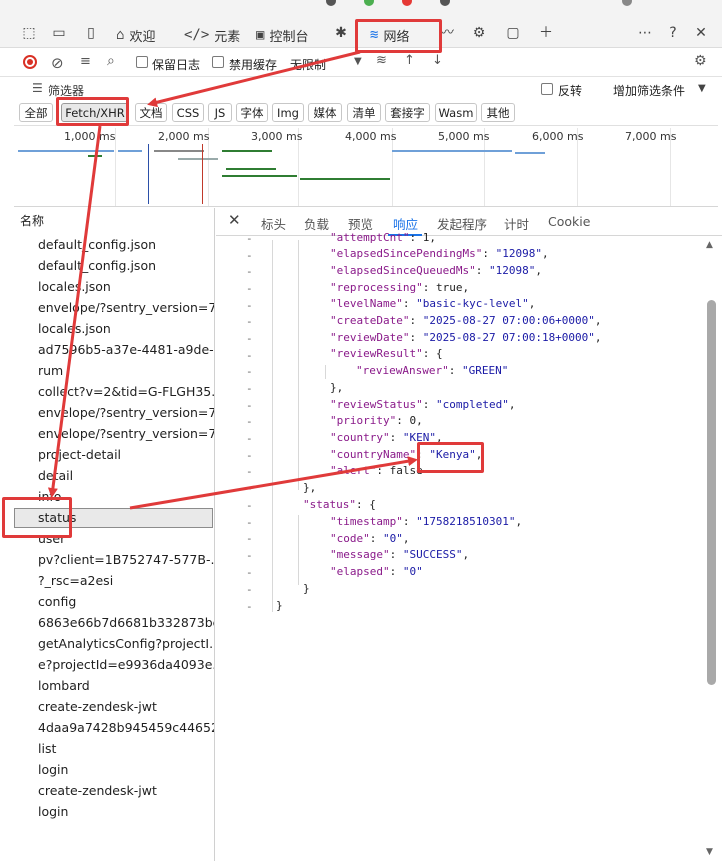 This screenshot has height=861, width=722. I want to click on json-line: "reviewAnswer": "GREEN", so click(432, 370).